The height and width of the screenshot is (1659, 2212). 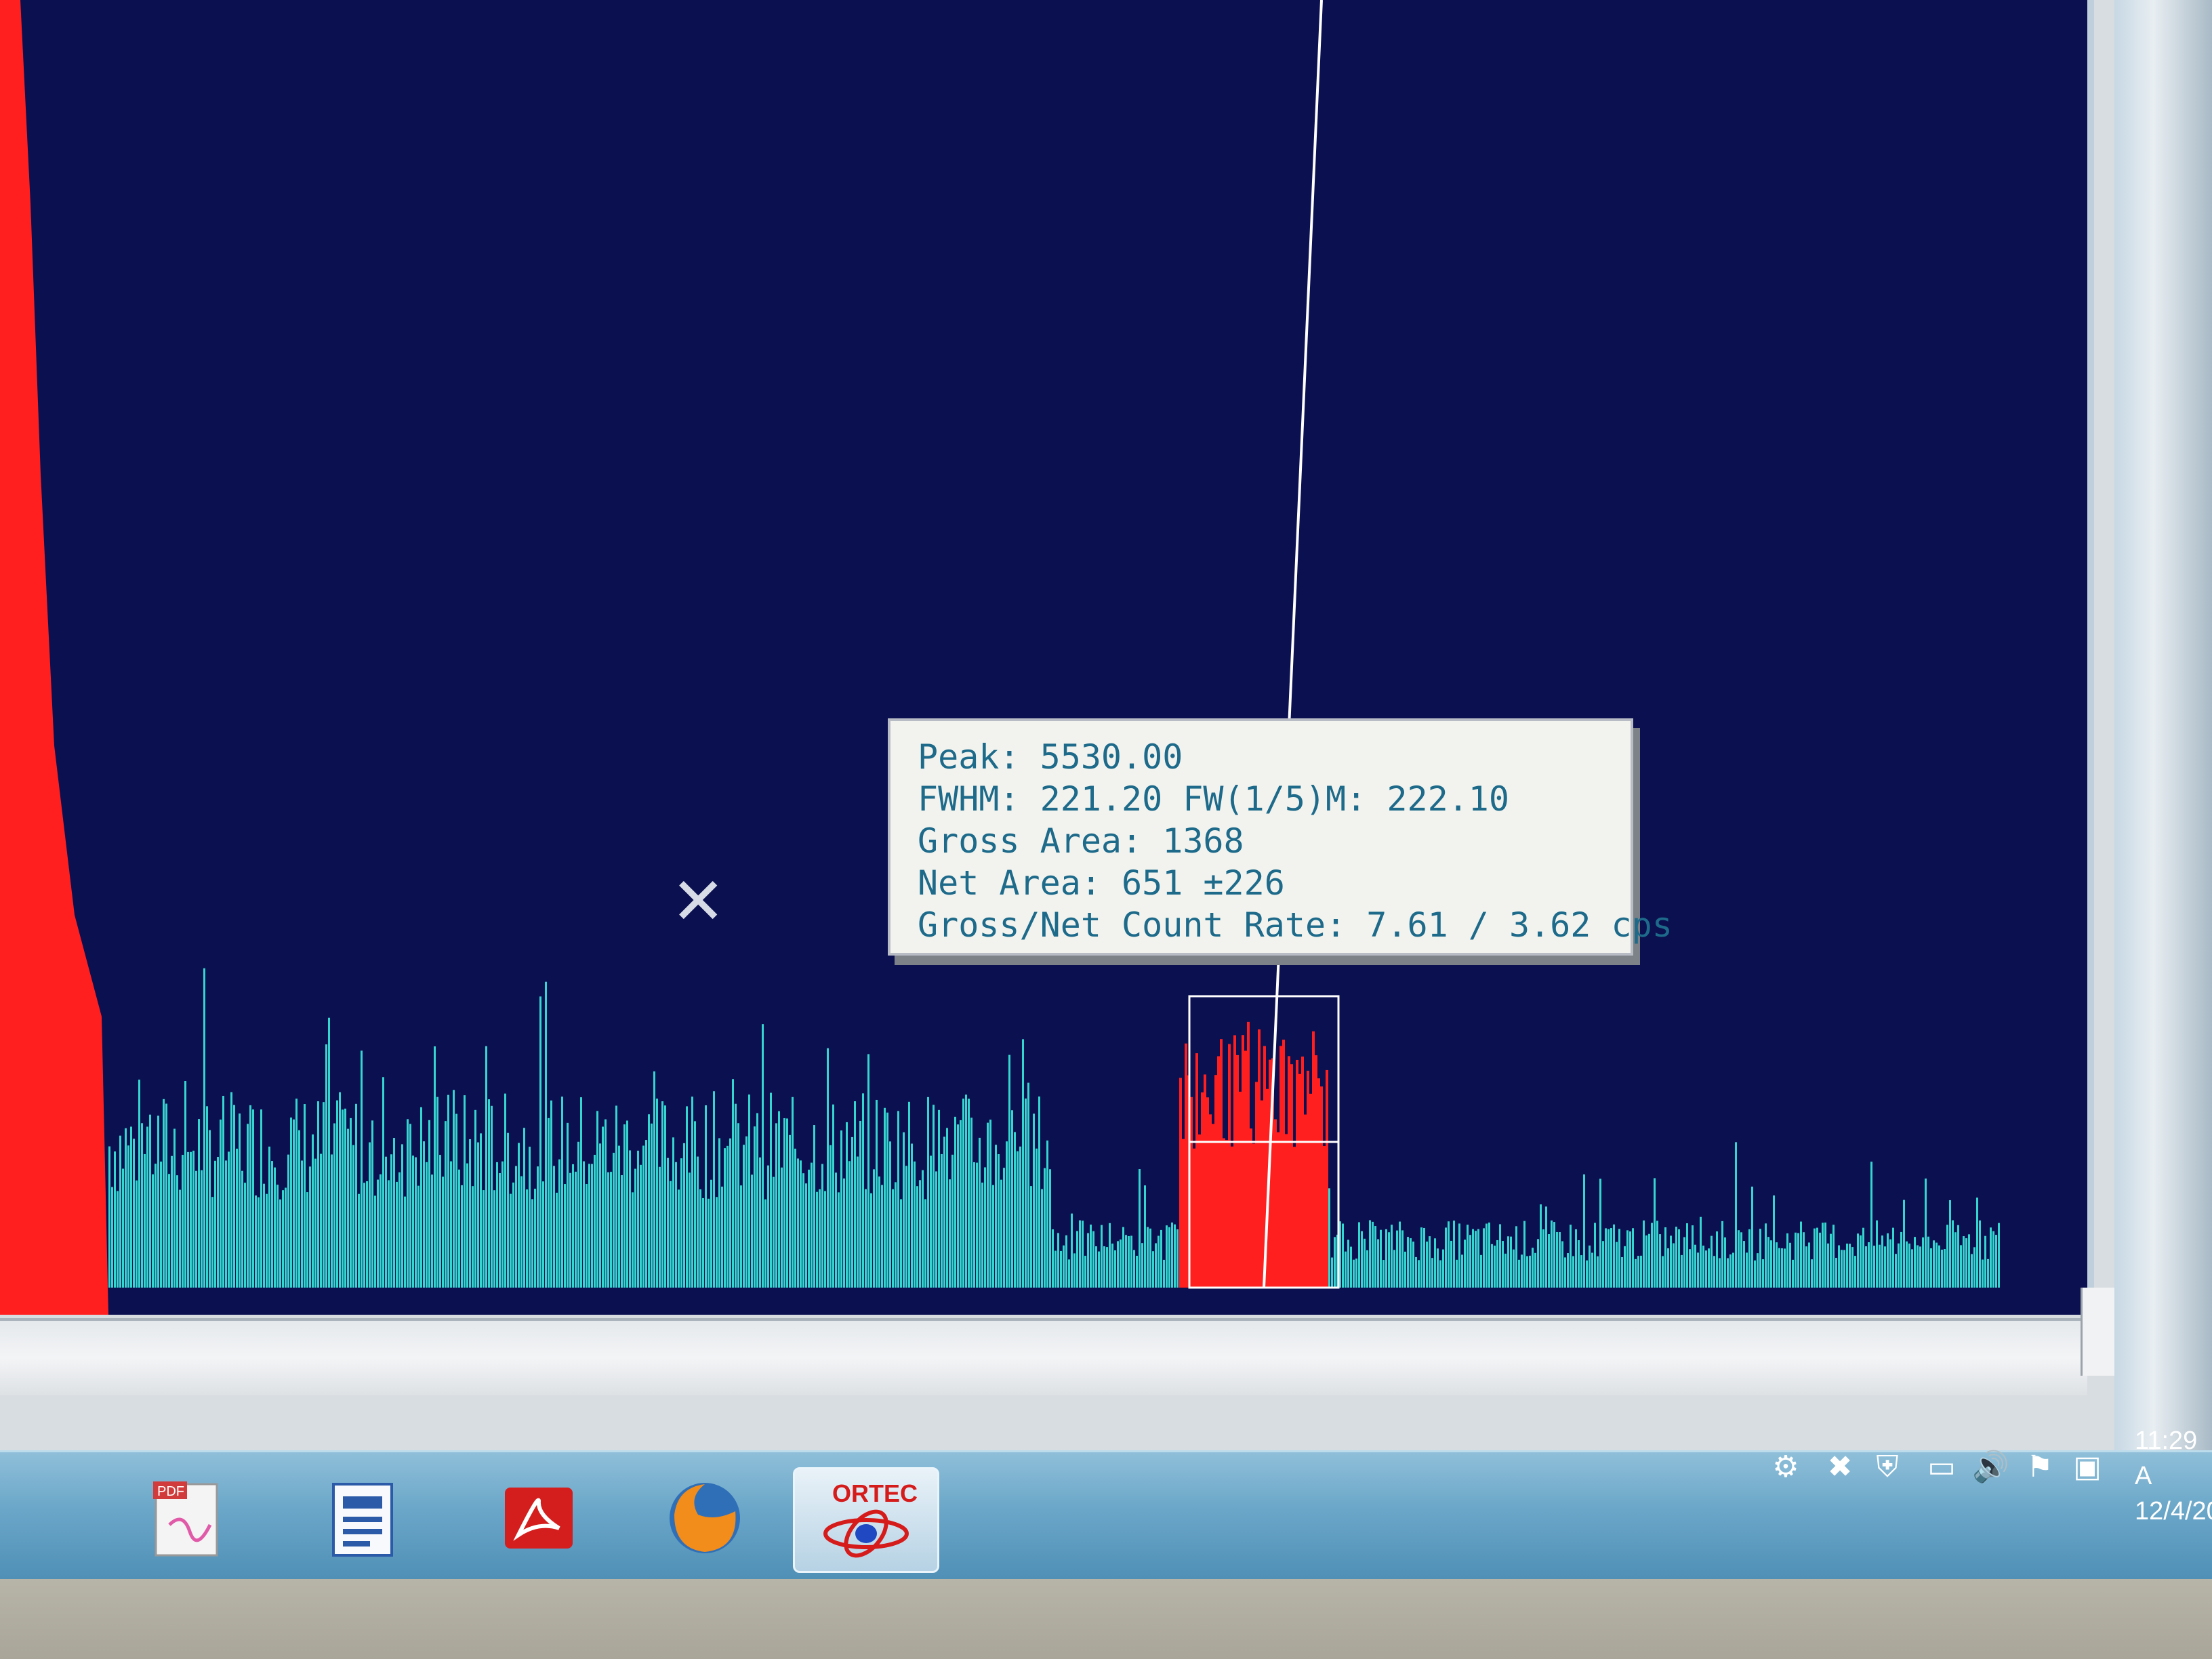 I want to click on monitor-icon: ▭, so click(x=1942, y=1467).